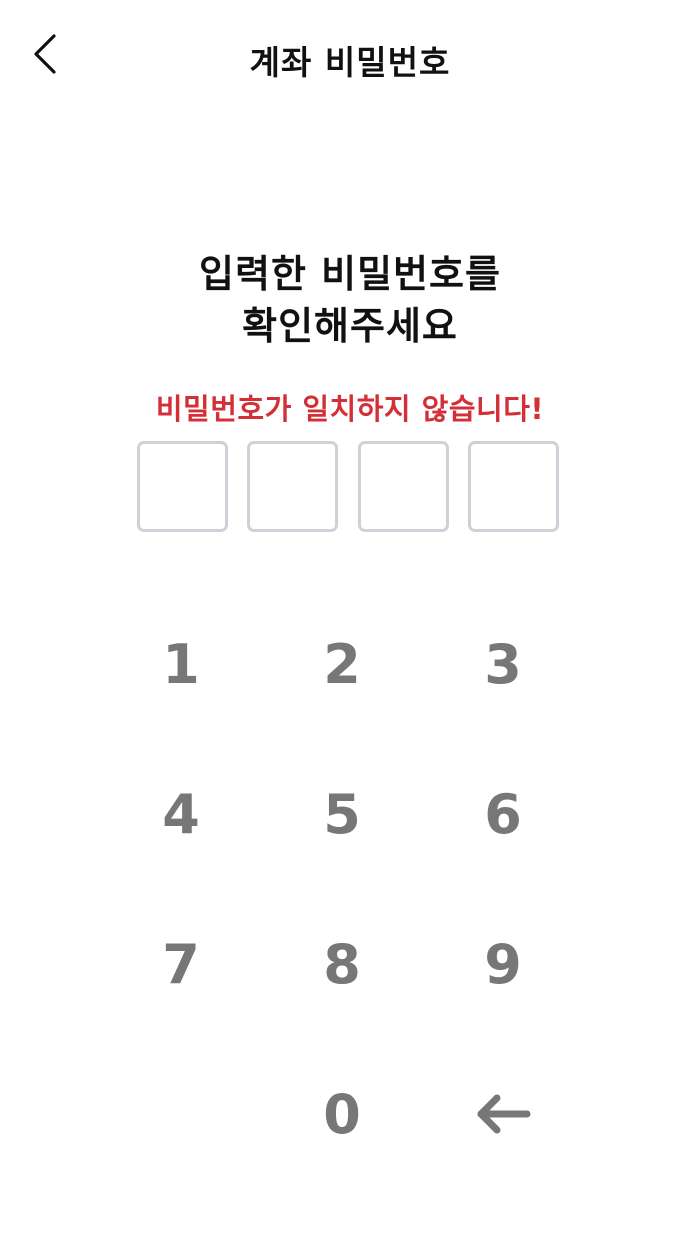  I want to click on error-message: 비밀번호가 일치하지 않습니다!, so click(350, 409).